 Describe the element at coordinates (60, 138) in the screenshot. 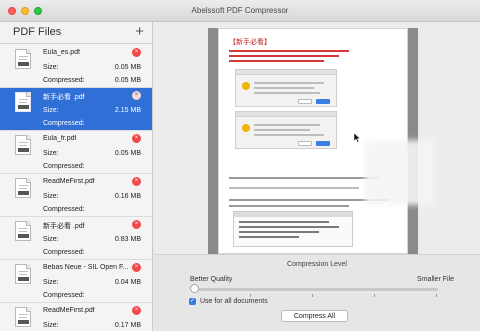

I see `file-name: Eula_fr.pdf` at that location.